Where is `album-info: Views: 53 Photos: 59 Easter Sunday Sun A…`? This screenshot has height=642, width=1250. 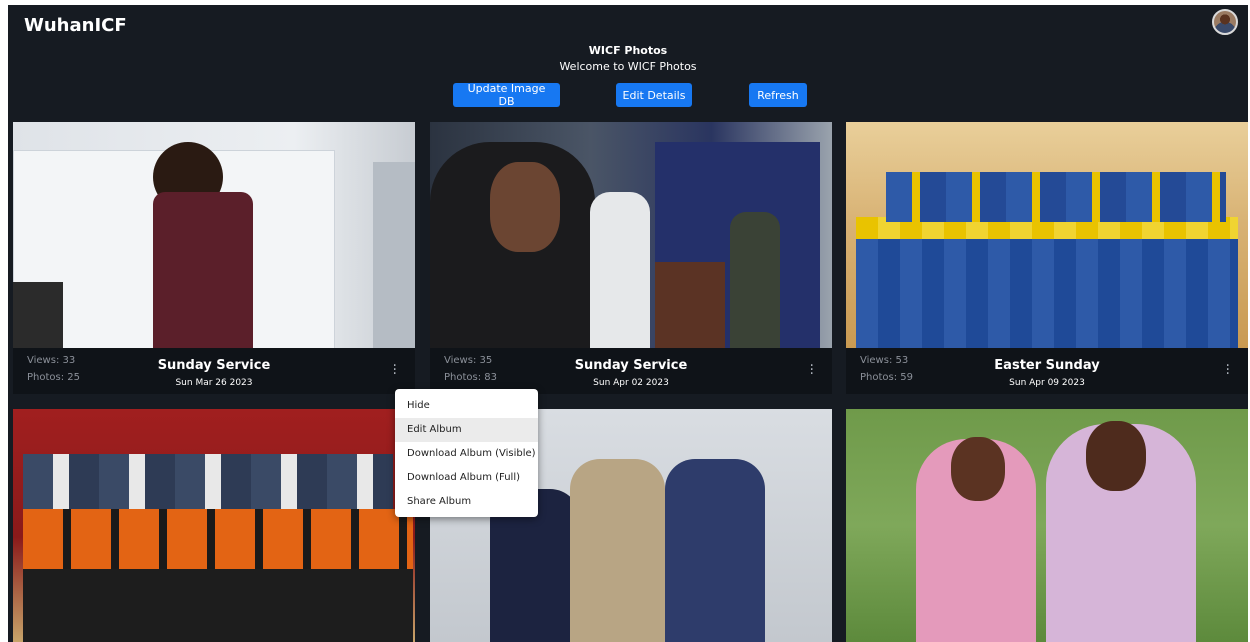 album-info: Views: 53 Photos: 59 Easter Sunday Sun A… is located at coordinates (1047, 371).